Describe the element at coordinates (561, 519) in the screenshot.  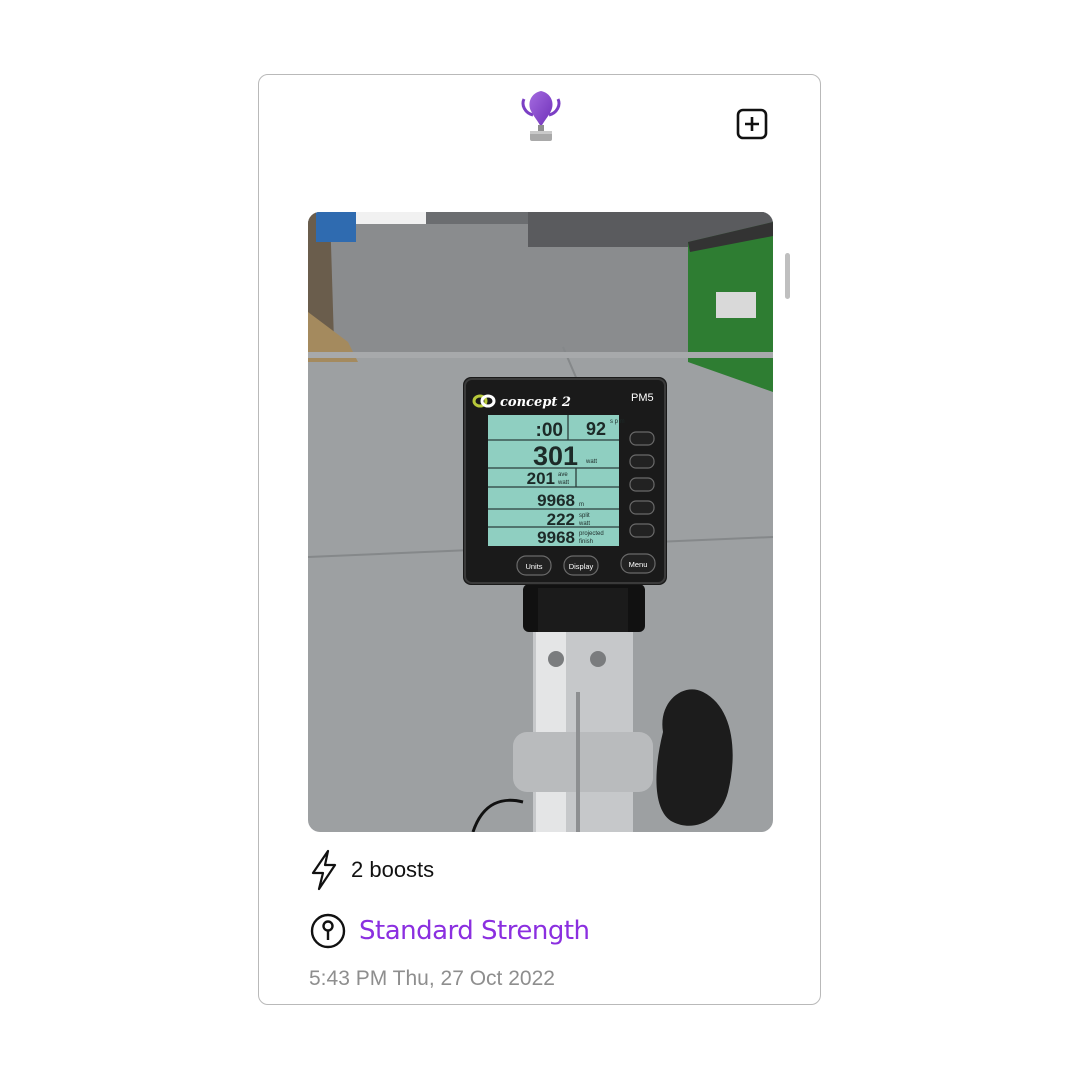
I see `monitor-split: 222` at that location.